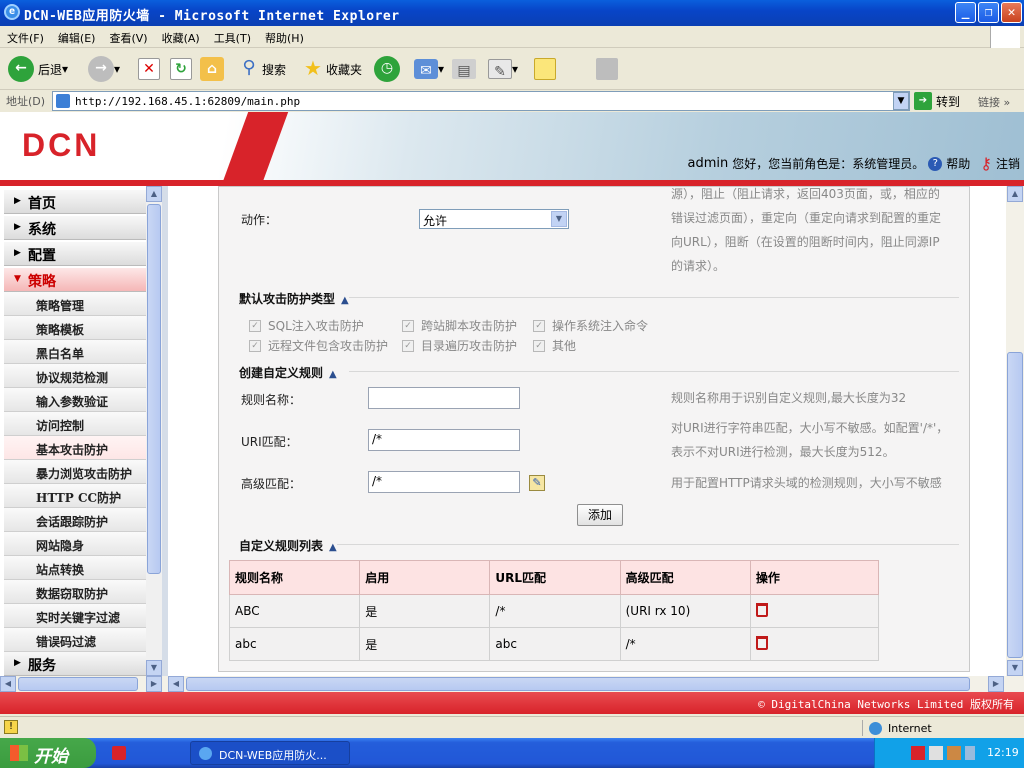 The image size is (1024, 768). I want to click on windows-flag-icon, so click(19, 753).